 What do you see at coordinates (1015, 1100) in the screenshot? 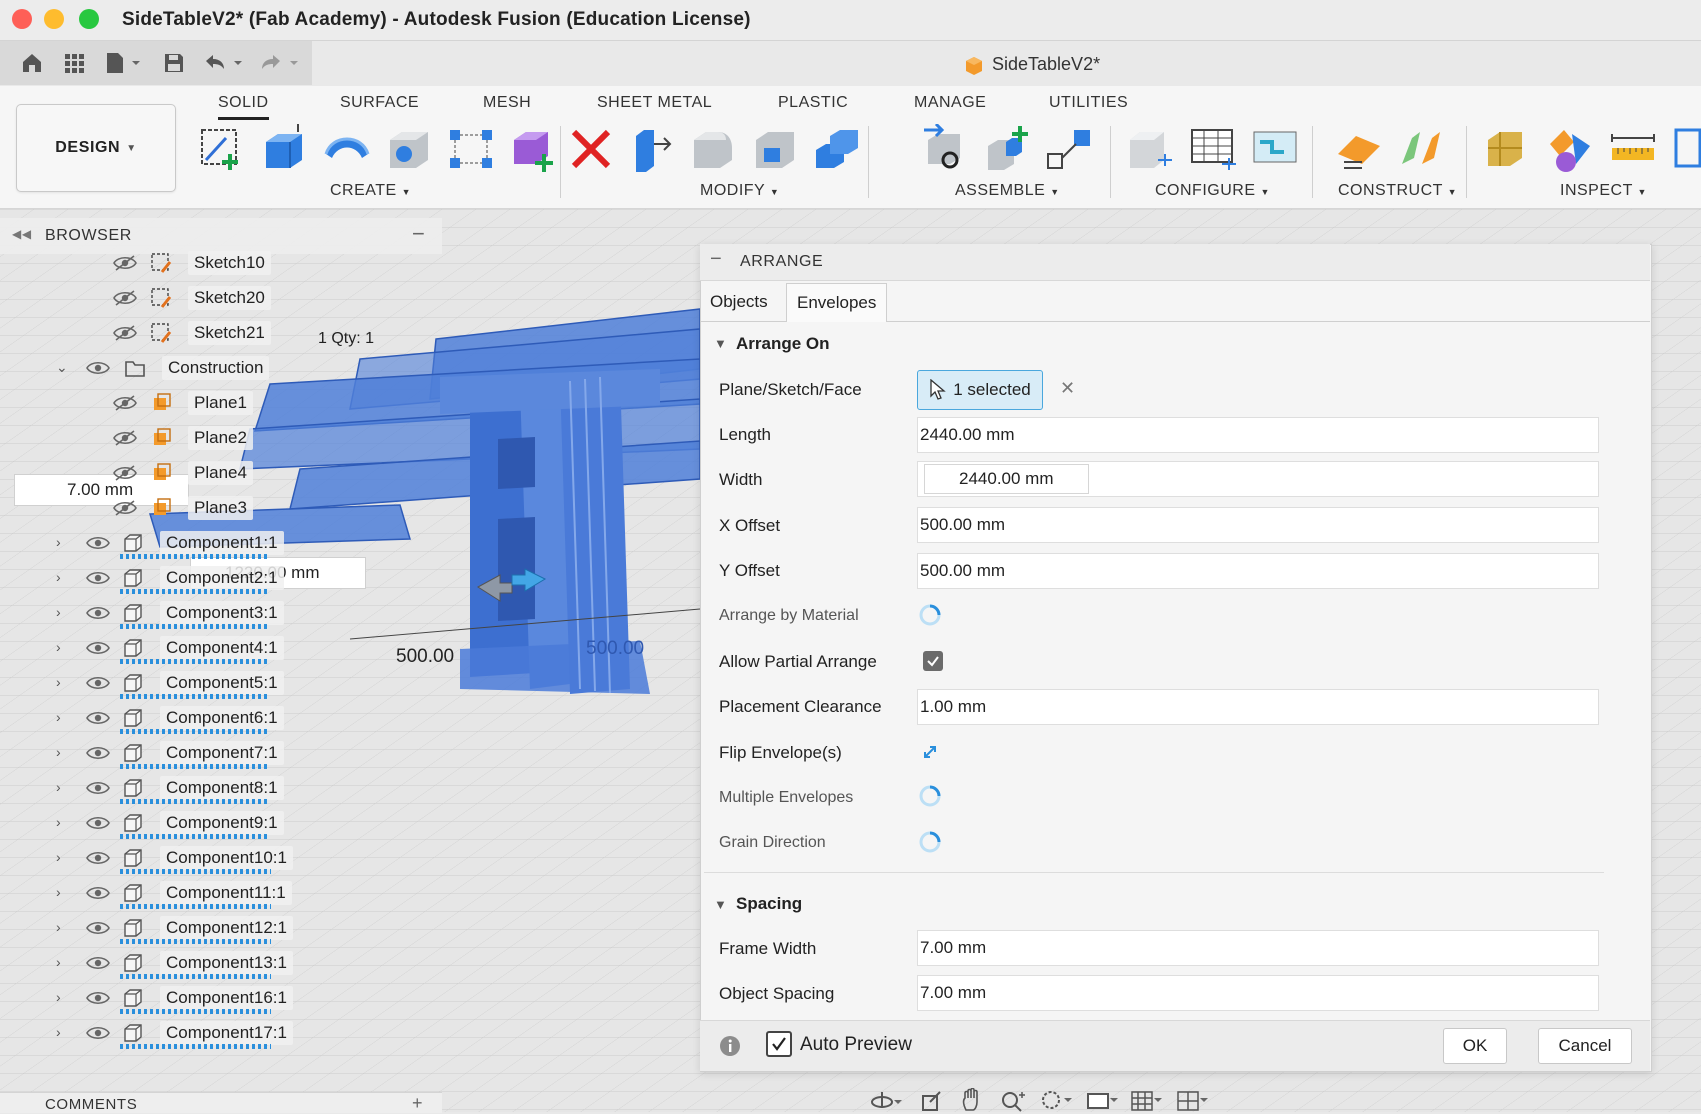
I see `zoom-icon` at bounding box center [1015, 1100].